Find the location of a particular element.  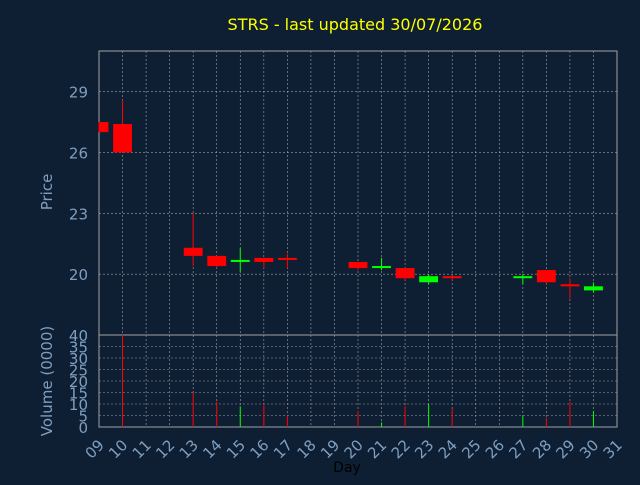

price-tick-label: 26 is located at coordinates (78, 153).